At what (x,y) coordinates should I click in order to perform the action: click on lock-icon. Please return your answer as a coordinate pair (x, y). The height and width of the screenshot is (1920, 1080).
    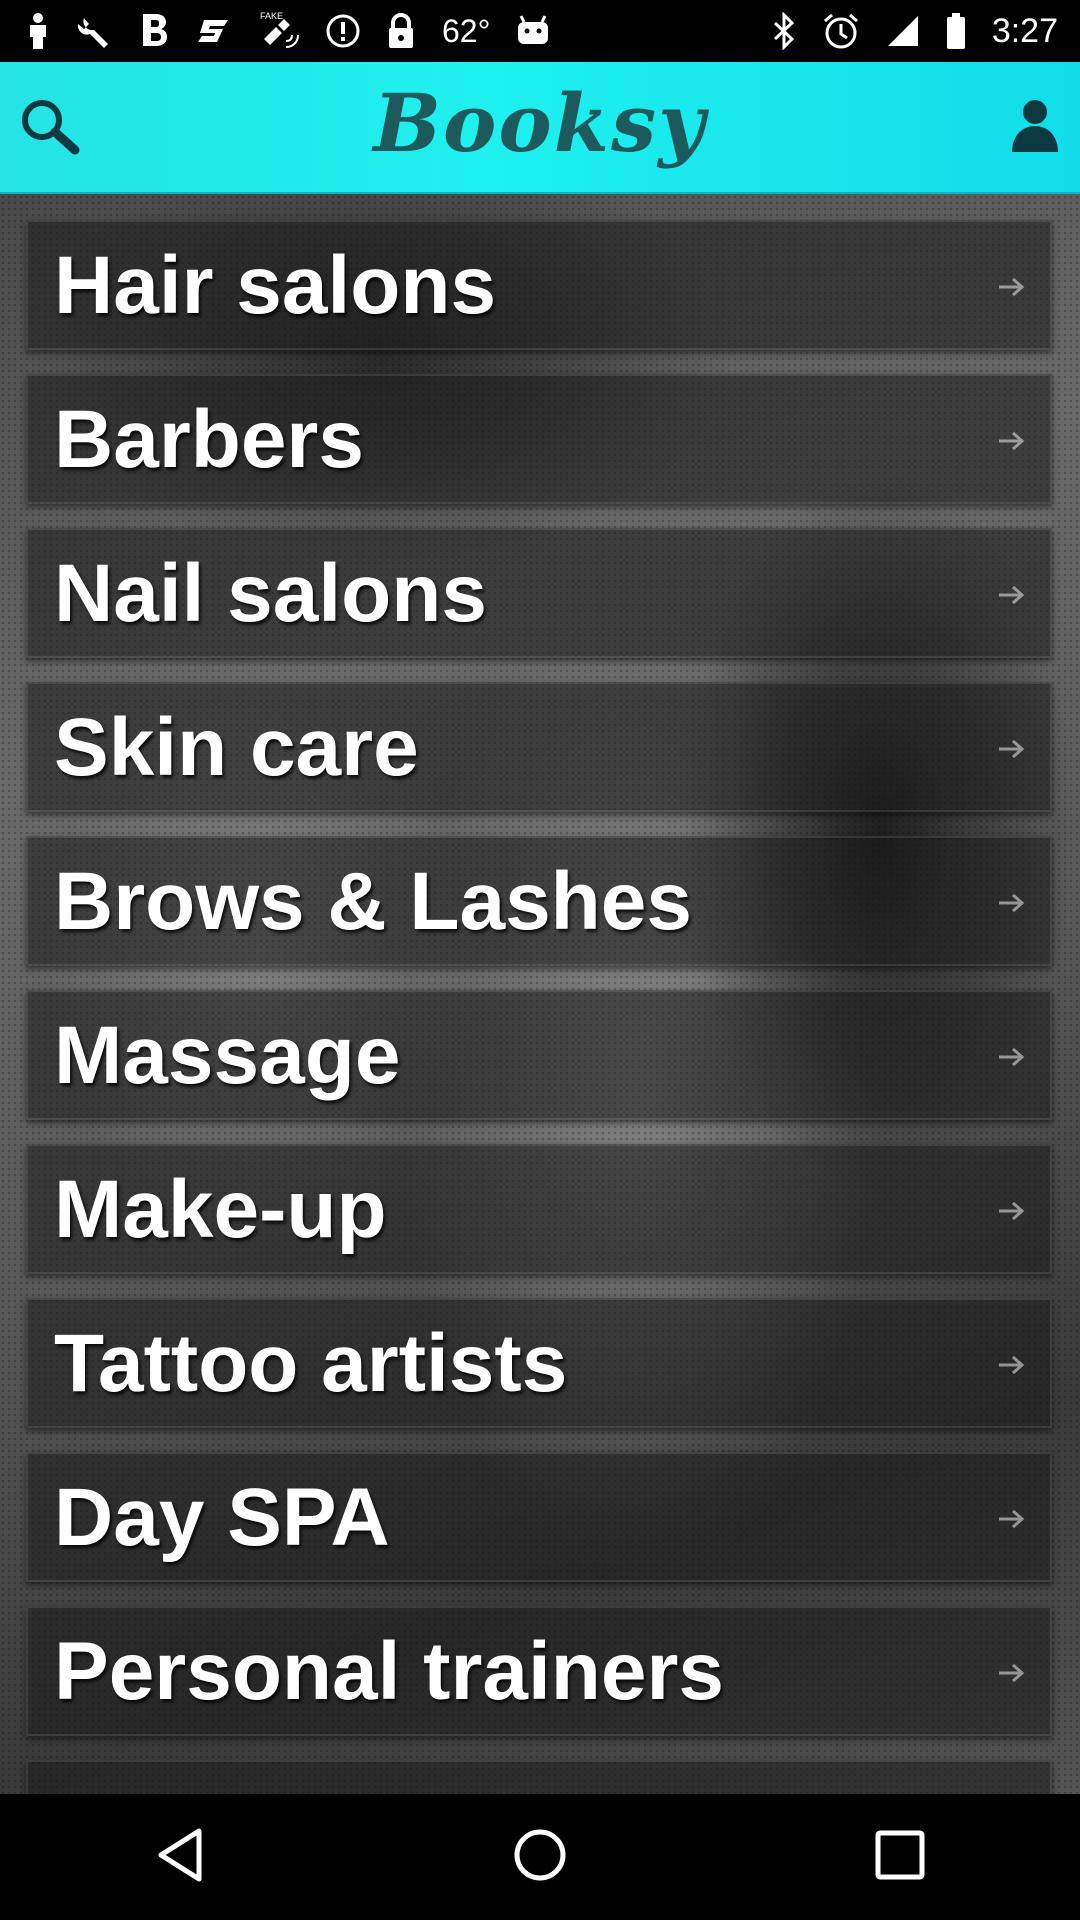
    Looking at the image, I should click on (401, 31).